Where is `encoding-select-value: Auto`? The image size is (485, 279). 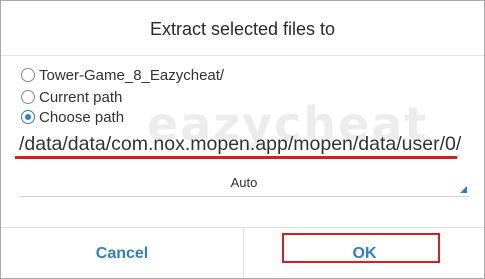
encoding-select-value: Auto is located at coordinates (244, 182).